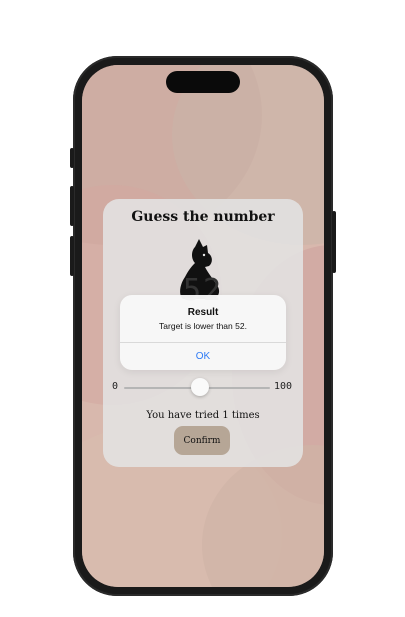 The width and height of the screenshot is (405, 617). What do you see at coordinates (203, 356) in the screenshot?
I see `alert-ok-button: OK` at bounding box center [203, 356].